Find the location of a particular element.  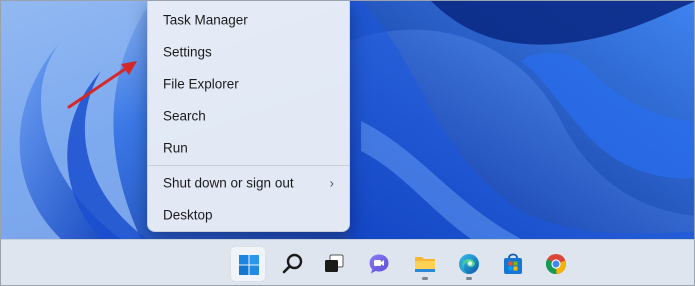

menu-separator is located at coordinates (248, 165).